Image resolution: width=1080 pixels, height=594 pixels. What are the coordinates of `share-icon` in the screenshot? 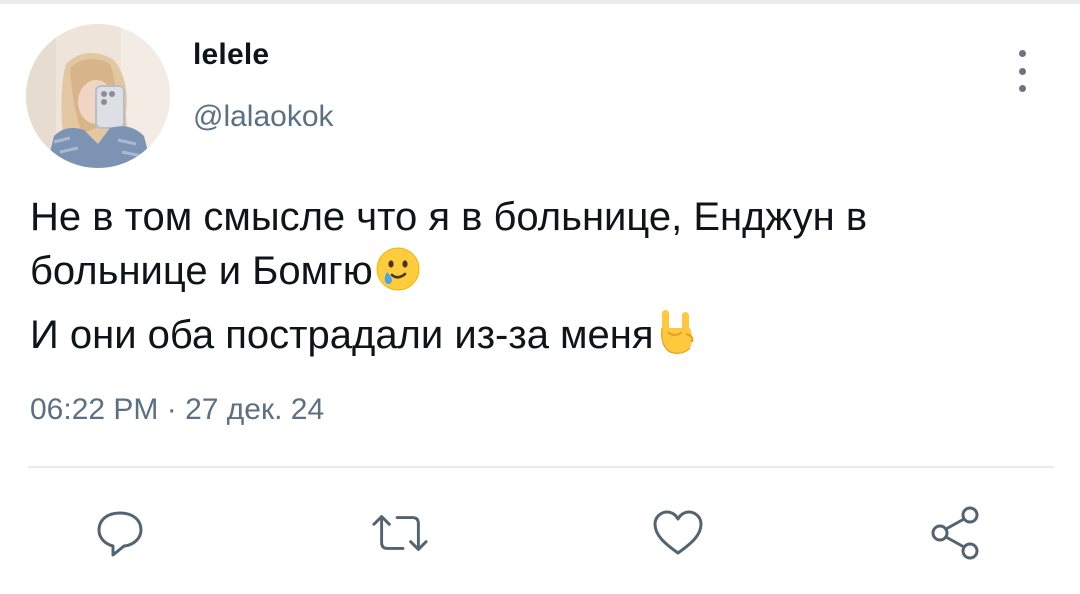 It's located at (955, 533).